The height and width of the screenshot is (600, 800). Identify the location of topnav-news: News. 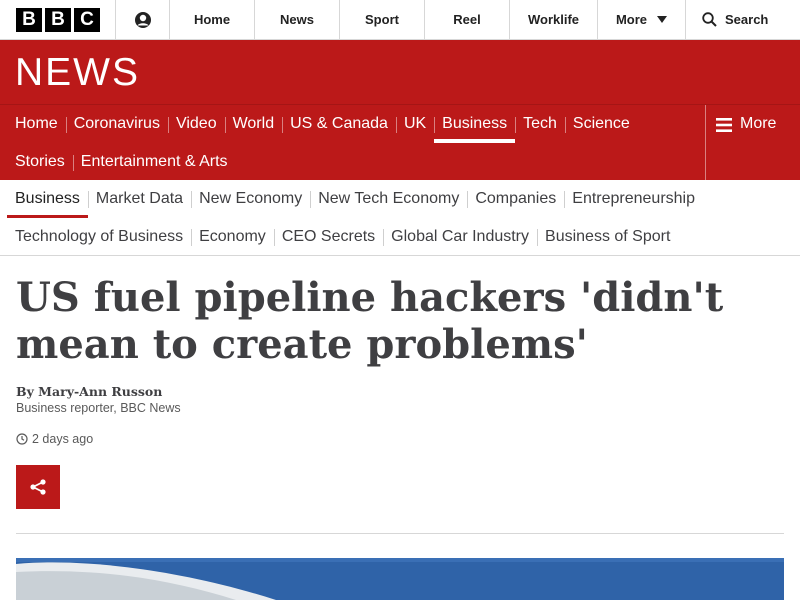
(297, 19).